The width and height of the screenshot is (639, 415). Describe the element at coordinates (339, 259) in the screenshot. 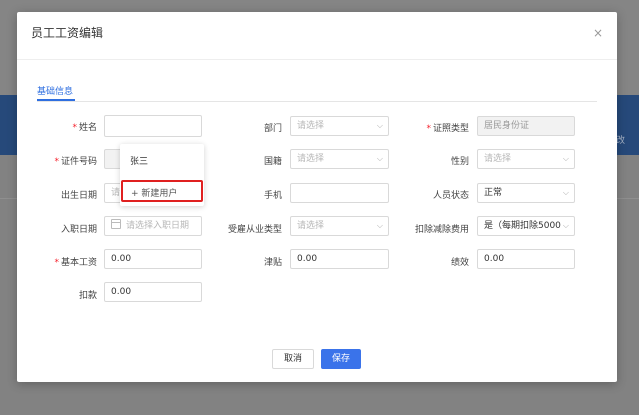

I see `allowance-input: 0.00` at that location.